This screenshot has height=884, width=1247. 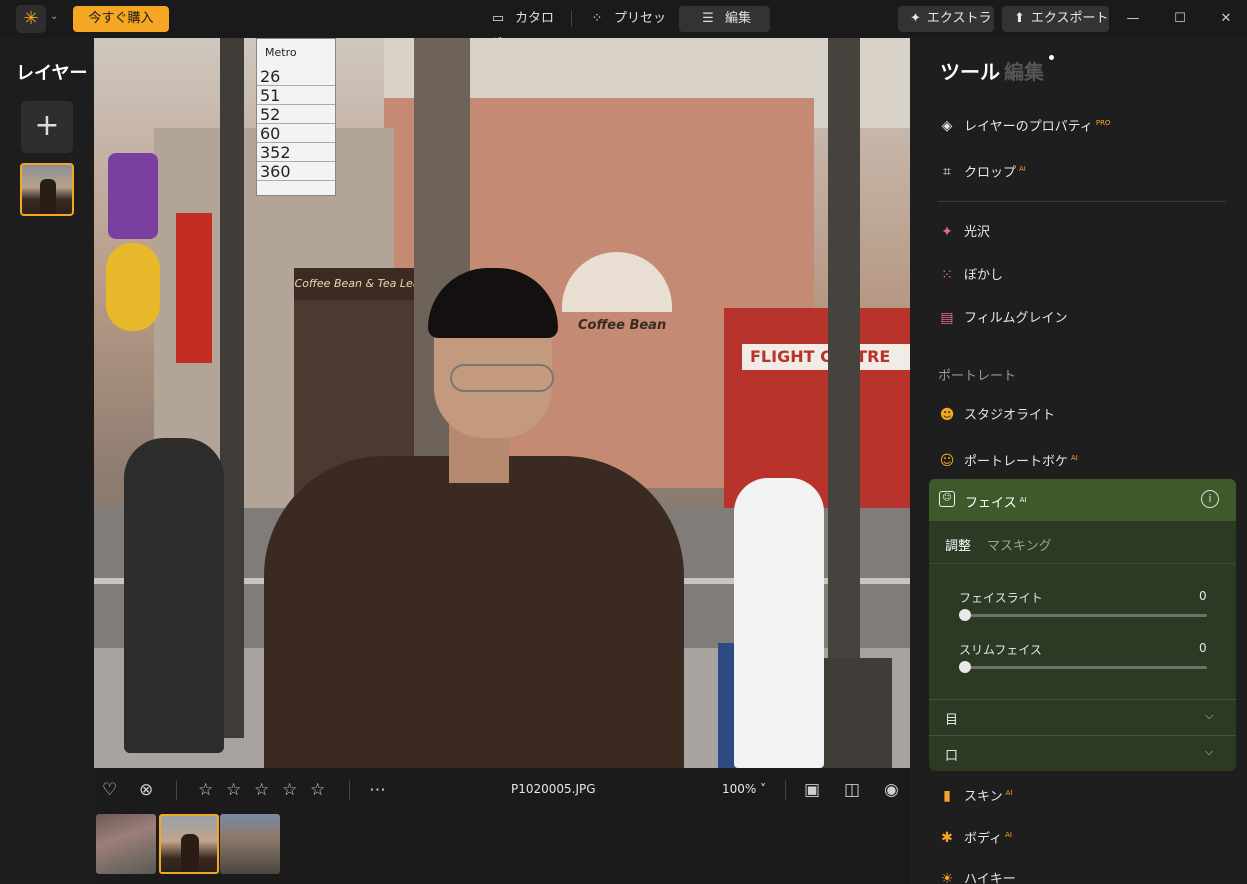 What do you see at coordinates (1028, 127) in the screenshot?
I see `tool-label: レイヤーのプロパティ` at bounding box center [1028, 127].